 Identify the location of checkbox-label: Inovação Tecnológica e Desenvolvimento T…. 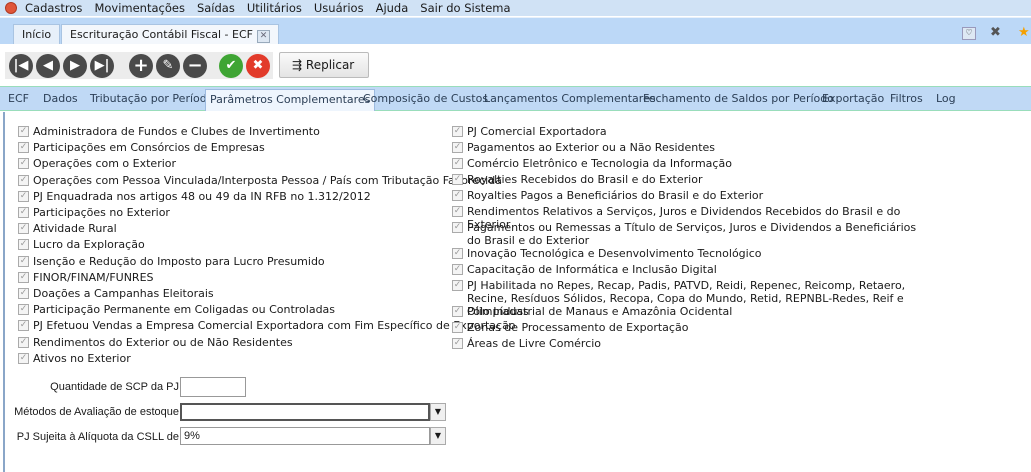
(614, 253).